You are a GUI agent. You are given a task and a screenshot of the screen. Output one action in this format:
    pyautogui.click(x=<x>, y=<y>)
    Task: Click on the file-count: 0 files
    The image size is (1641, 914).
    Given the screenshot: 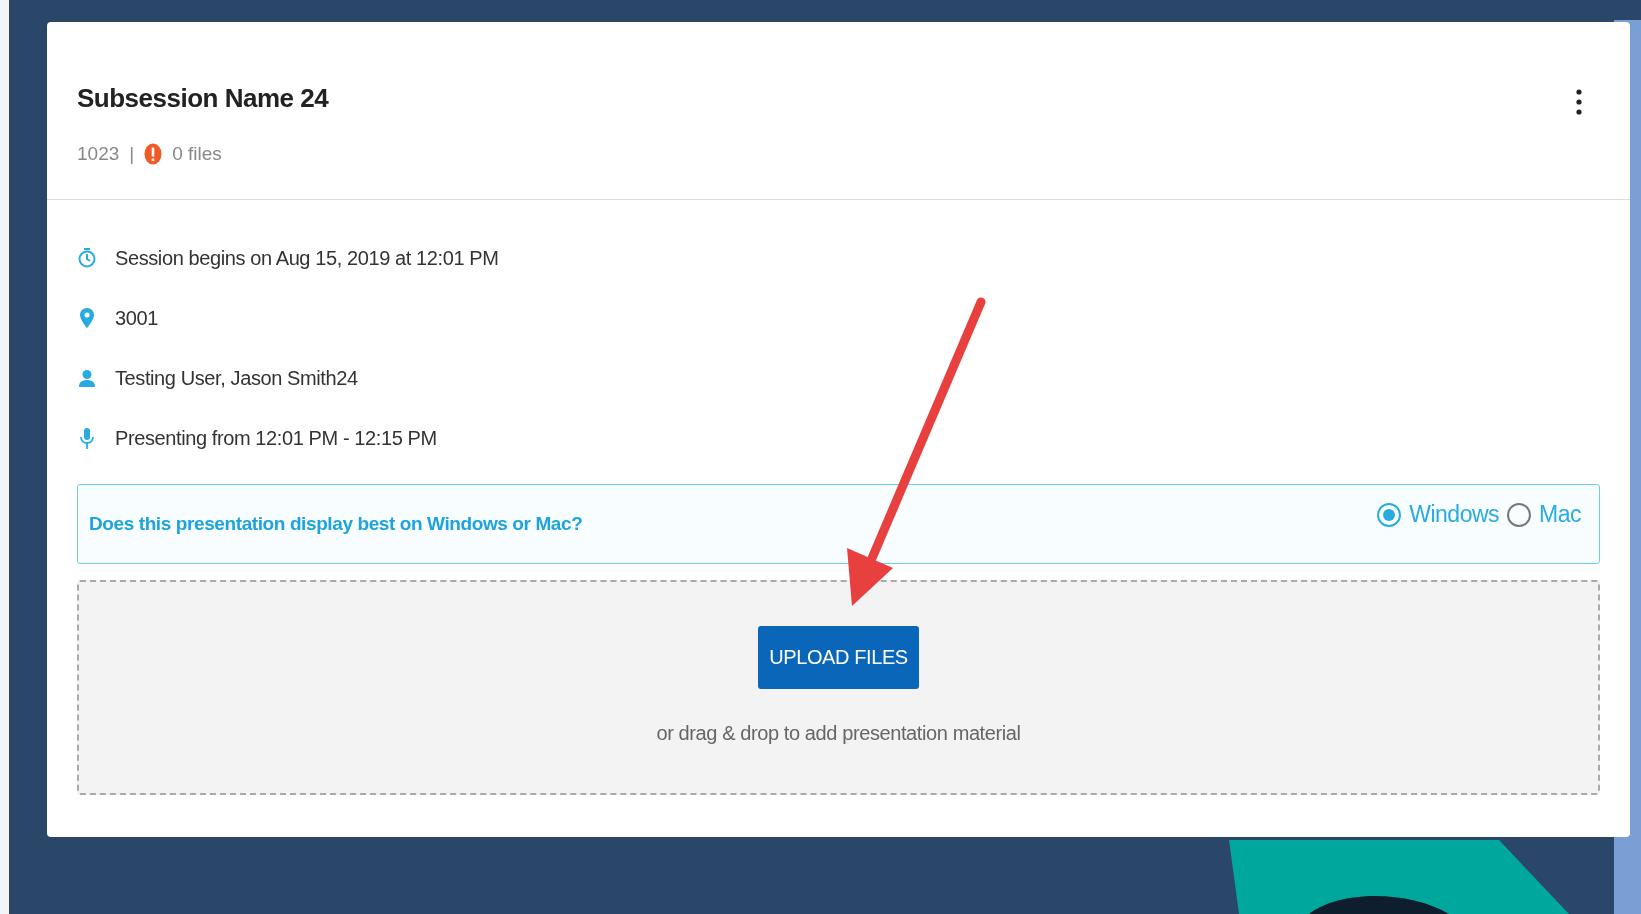 What is the action you would take?
    pyautogui.click(x=197, y=154)
    